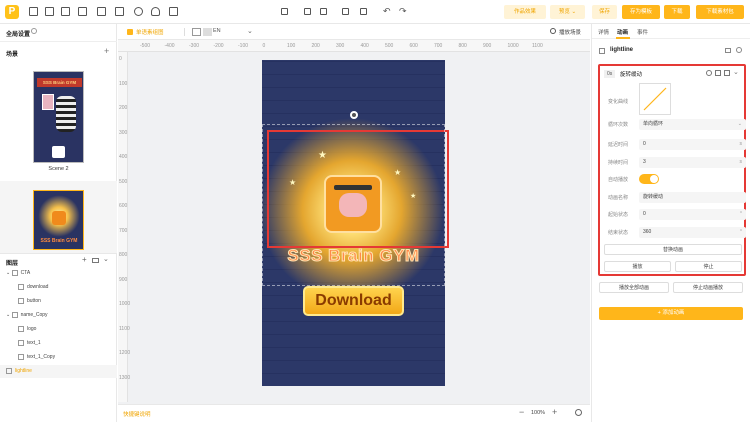 This screenshot has width=750, height=422. I want to click on download-package-button: 下载素材包, so click(720, 12).